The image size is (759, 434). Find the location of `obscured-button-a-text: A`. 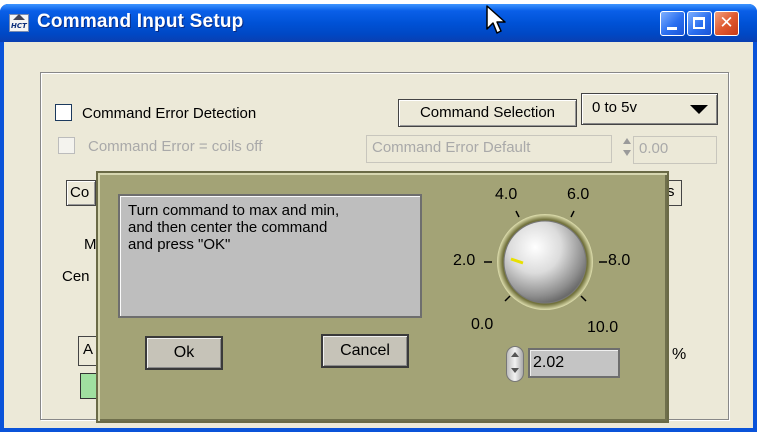

obscured-button-a-text: A is located at coordinates (88, 349).